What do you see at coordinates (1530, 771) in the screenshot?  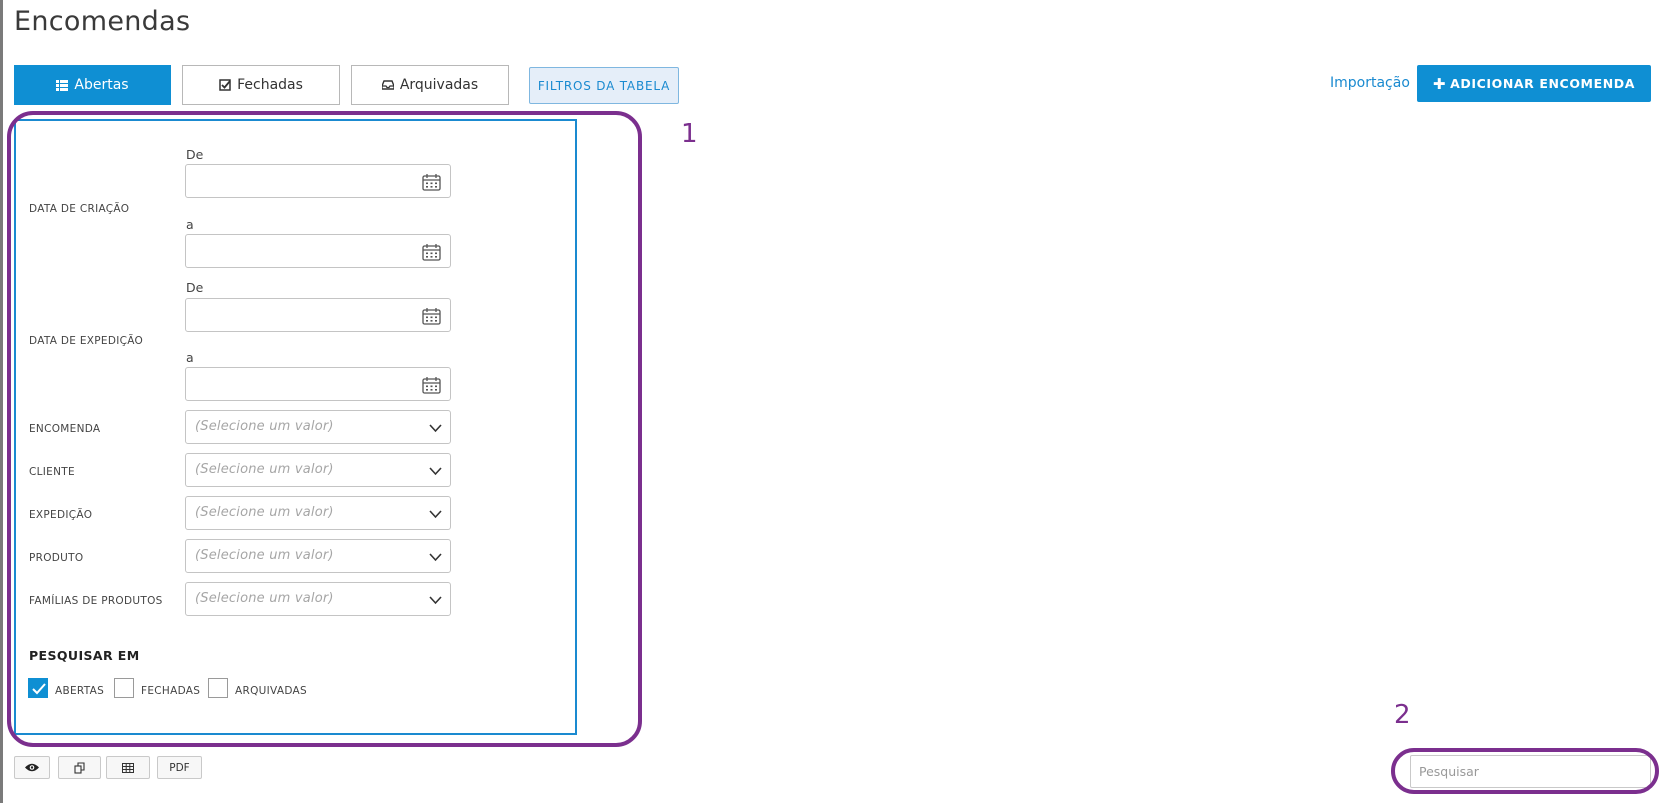 I see `search-input` at bounding box center [1530, 771].